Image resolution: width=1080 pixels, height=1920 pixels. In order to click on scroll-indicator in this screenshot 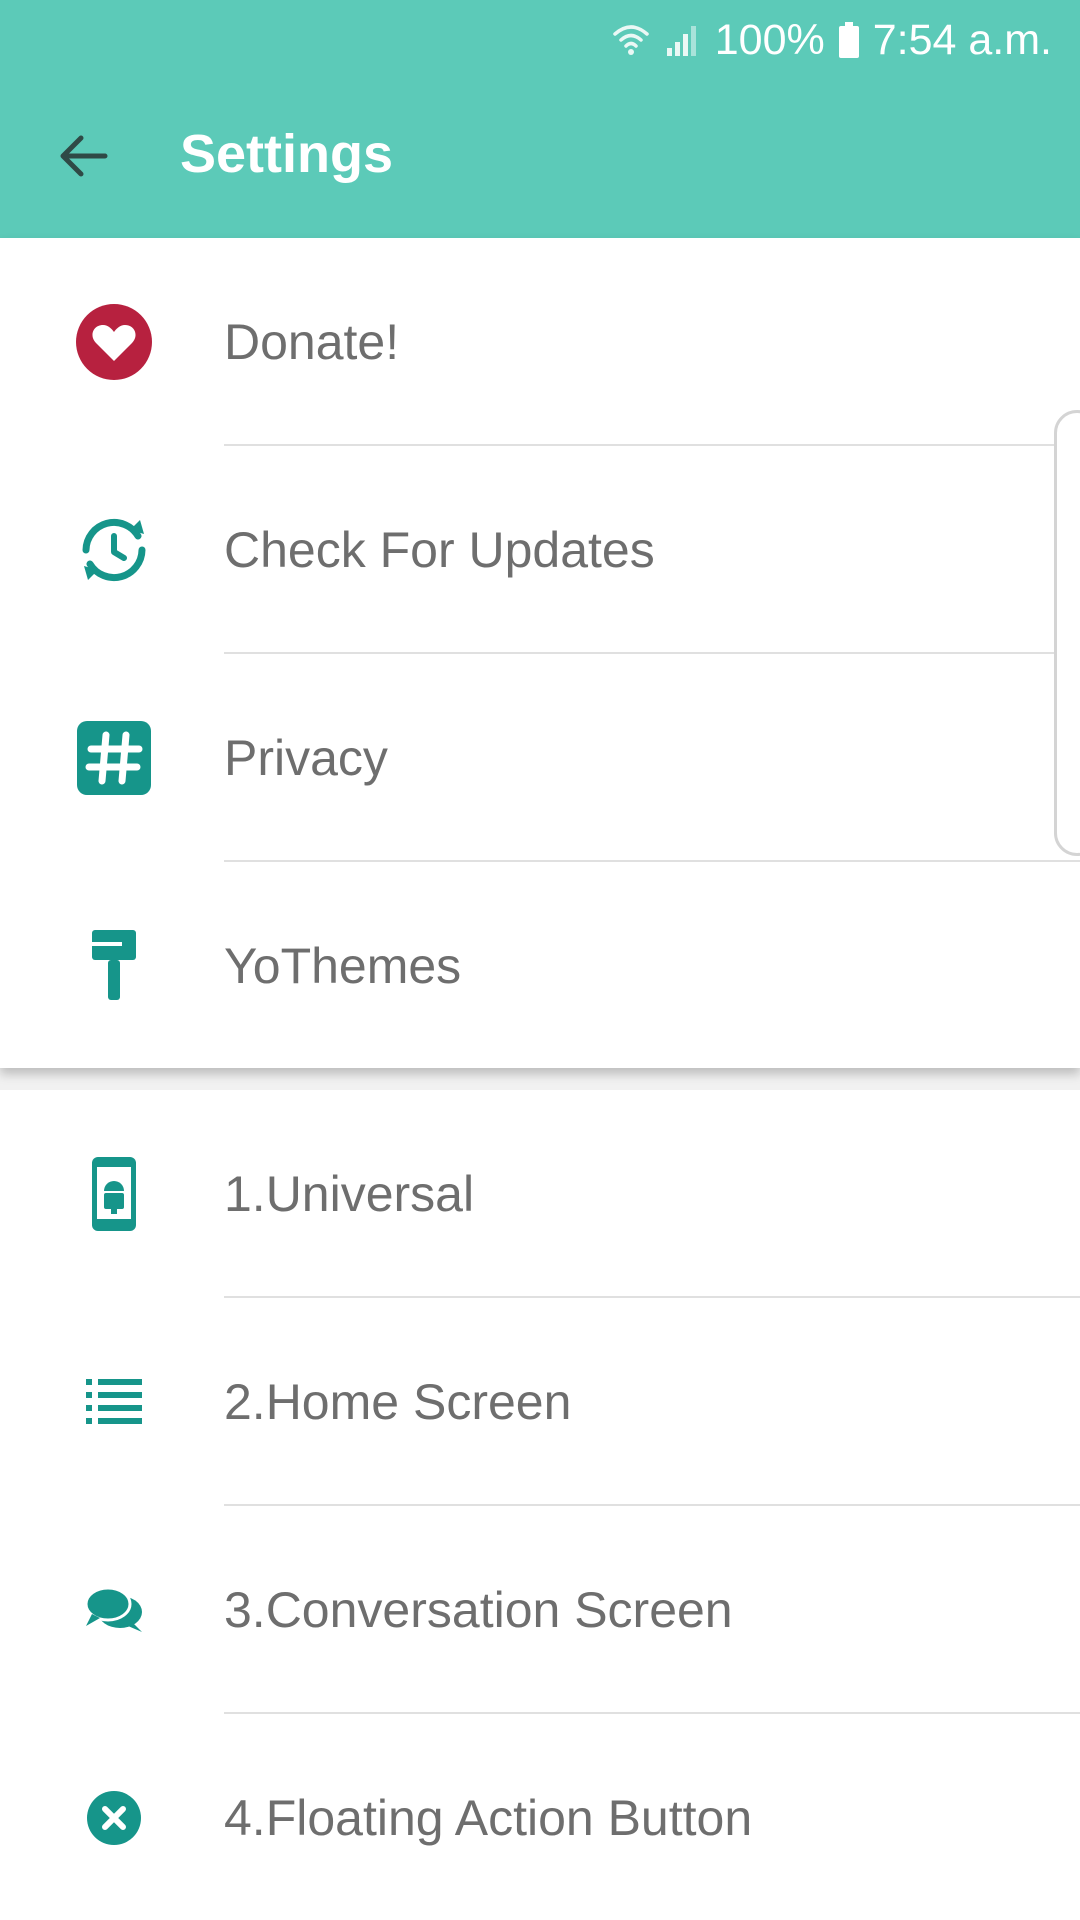, I will do `click(1067, 633)`.